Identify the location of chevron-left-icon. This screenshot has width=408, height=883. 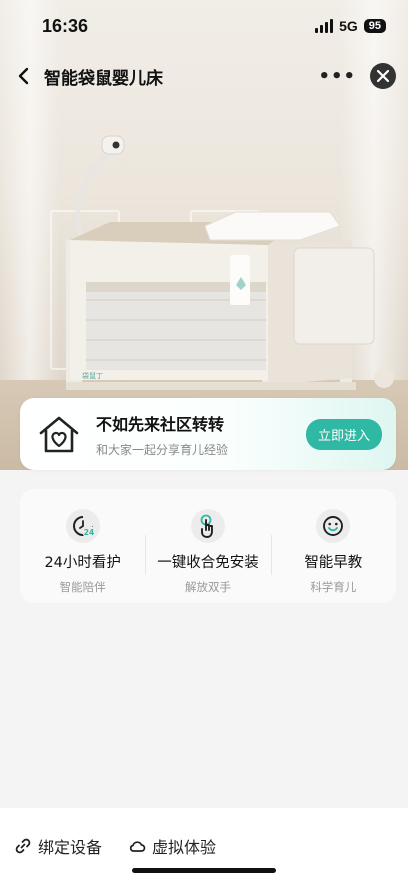
(23, 76).